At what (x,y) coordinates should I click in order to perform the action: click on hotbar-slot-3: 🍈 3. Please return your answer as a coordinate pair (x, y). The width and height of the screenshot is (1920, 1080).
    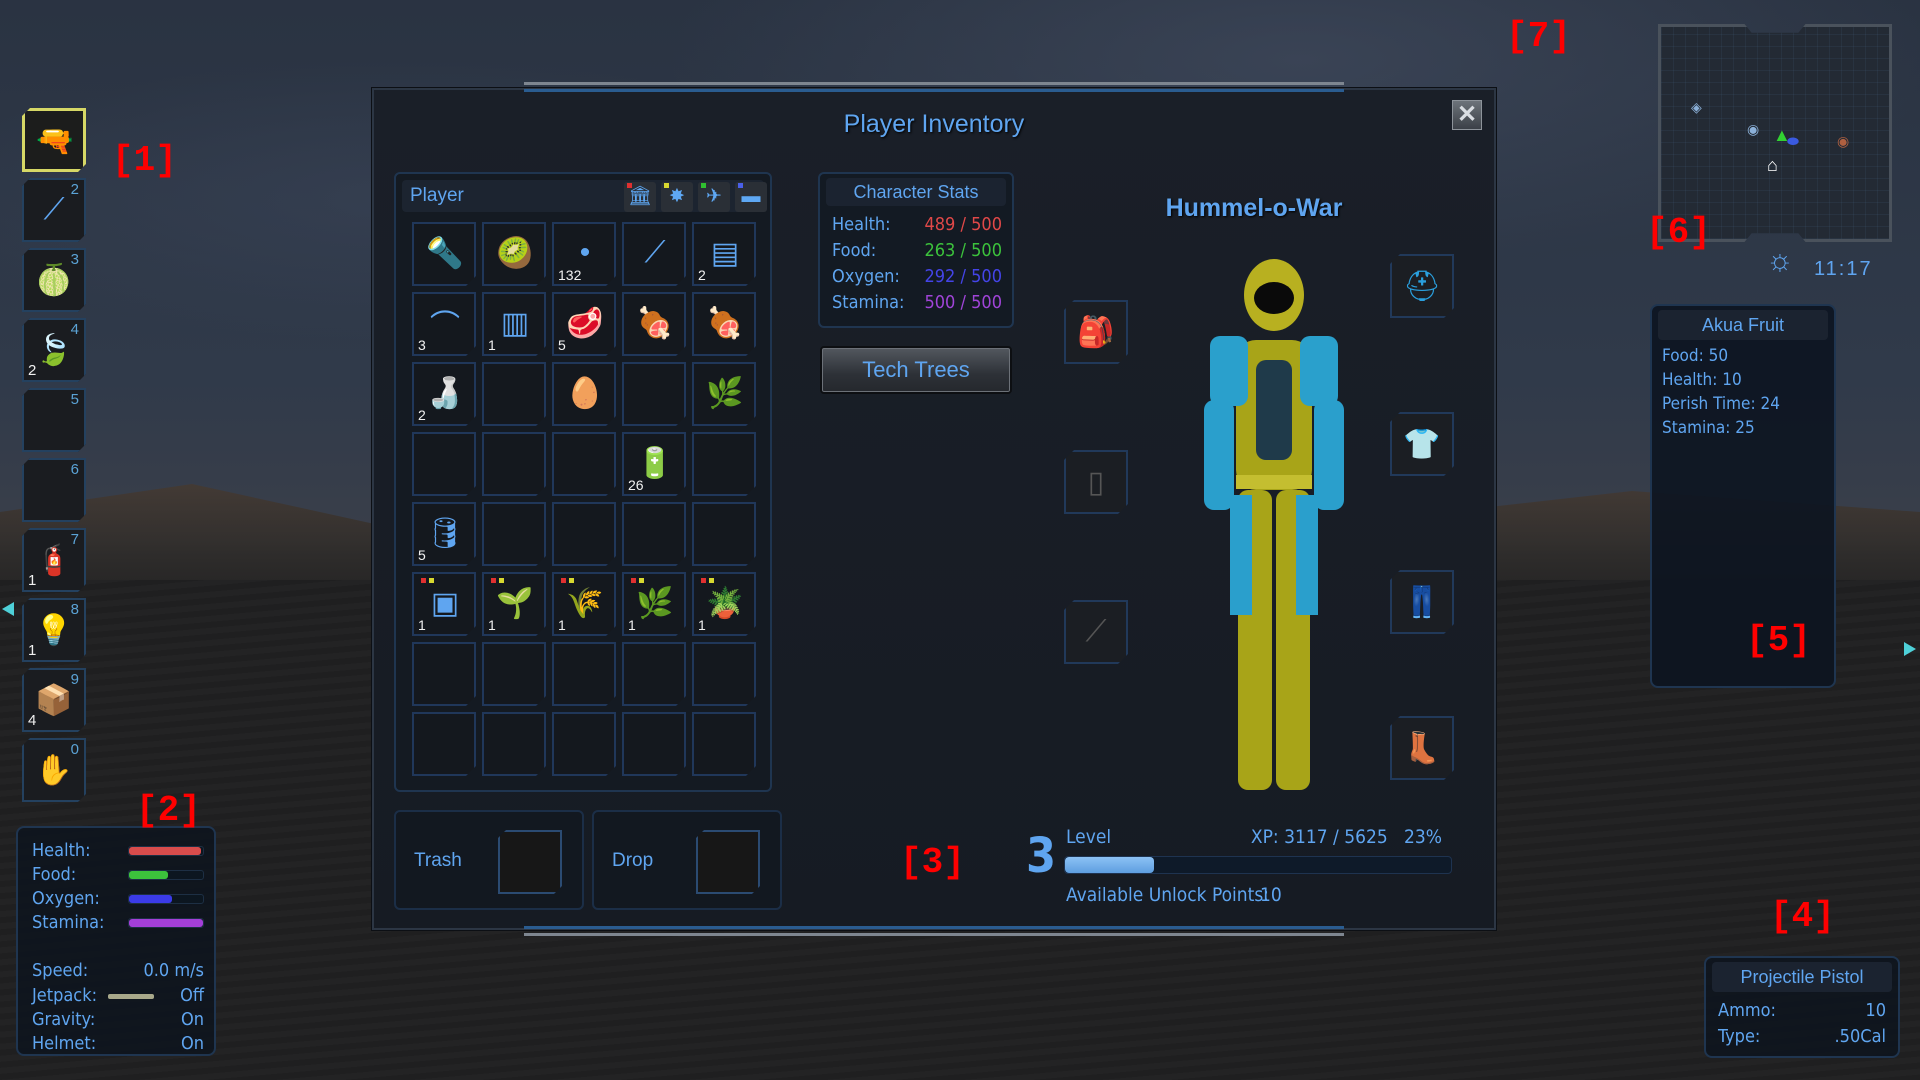
    Looking at the image, I should click on (54, 280).